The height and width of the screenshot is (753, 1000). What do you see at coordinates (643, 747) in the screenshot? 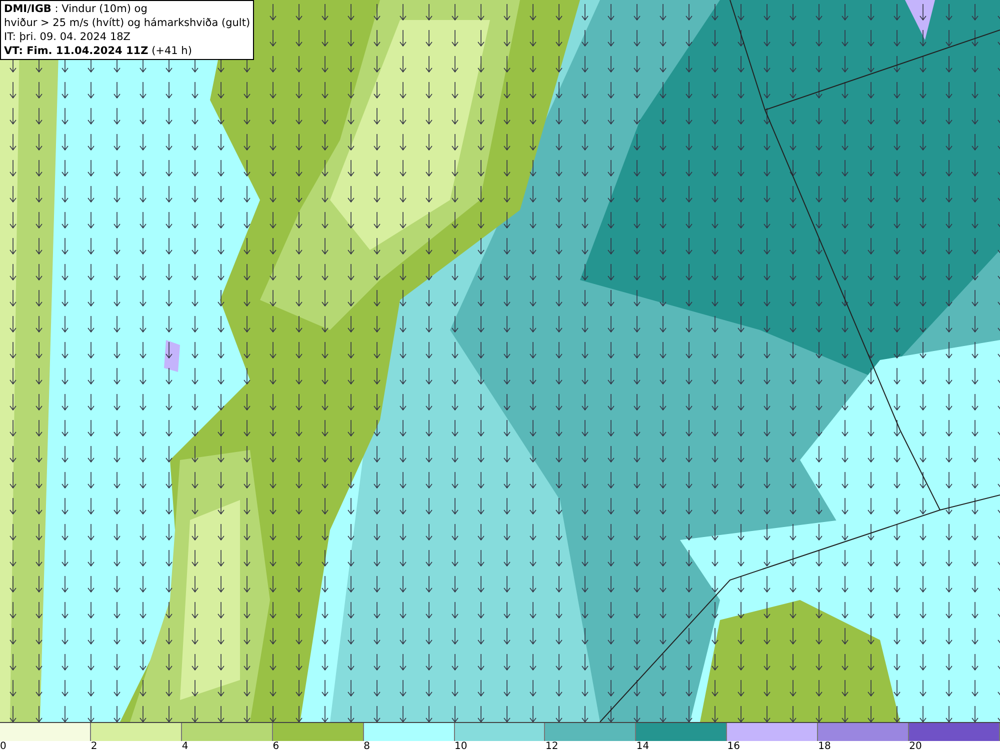
I see `legend-label: 14` at bounding box center [643, 747].